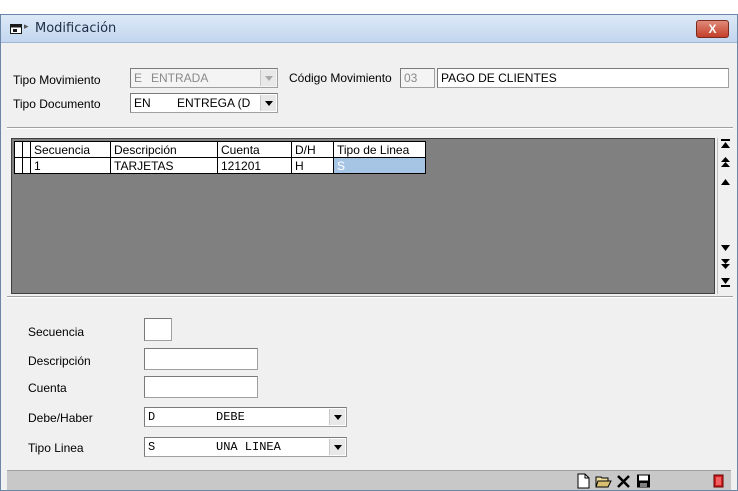 Image resolution: width=738 pixels, height=491 pixels. Describe the element at coordinates (201, 359) in the screenshot. I see `descripcion-input` at that location.